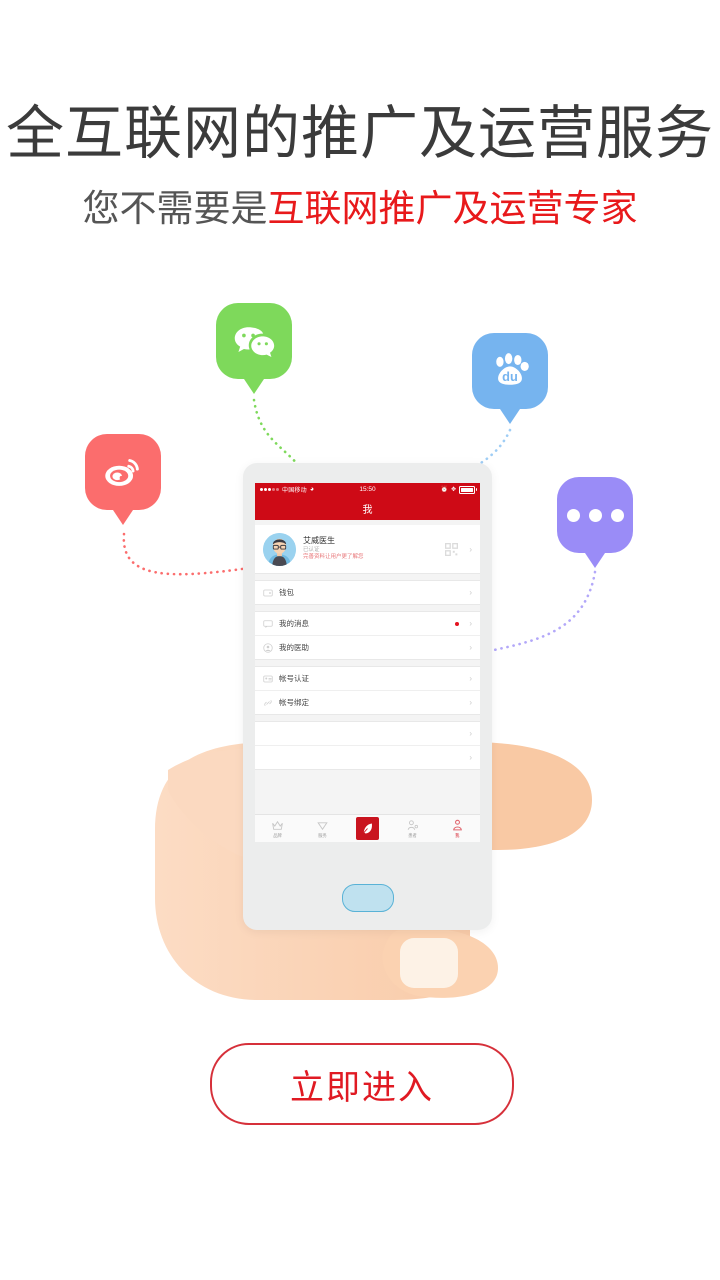  Describe the element at coordinates (457, 824) in the screenshot. I see `user-icon` at that location.